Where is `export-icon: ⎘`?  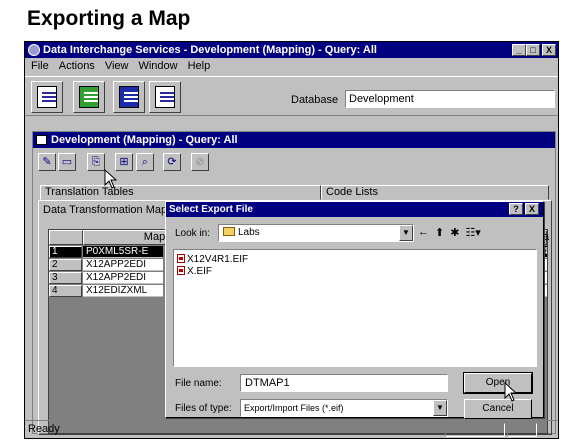
export-icon: ⎘ is located at coordinates (96, 162).